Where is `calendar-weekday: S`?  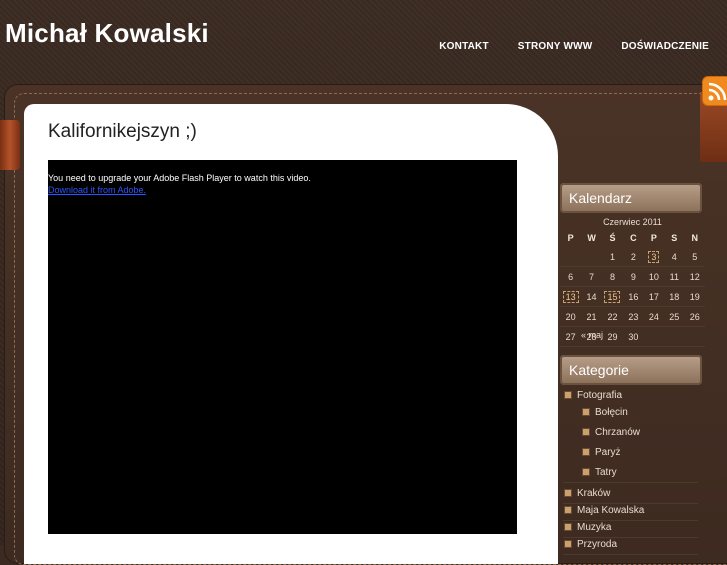
calendar-weekday: S is located at coordinates (674, 238).